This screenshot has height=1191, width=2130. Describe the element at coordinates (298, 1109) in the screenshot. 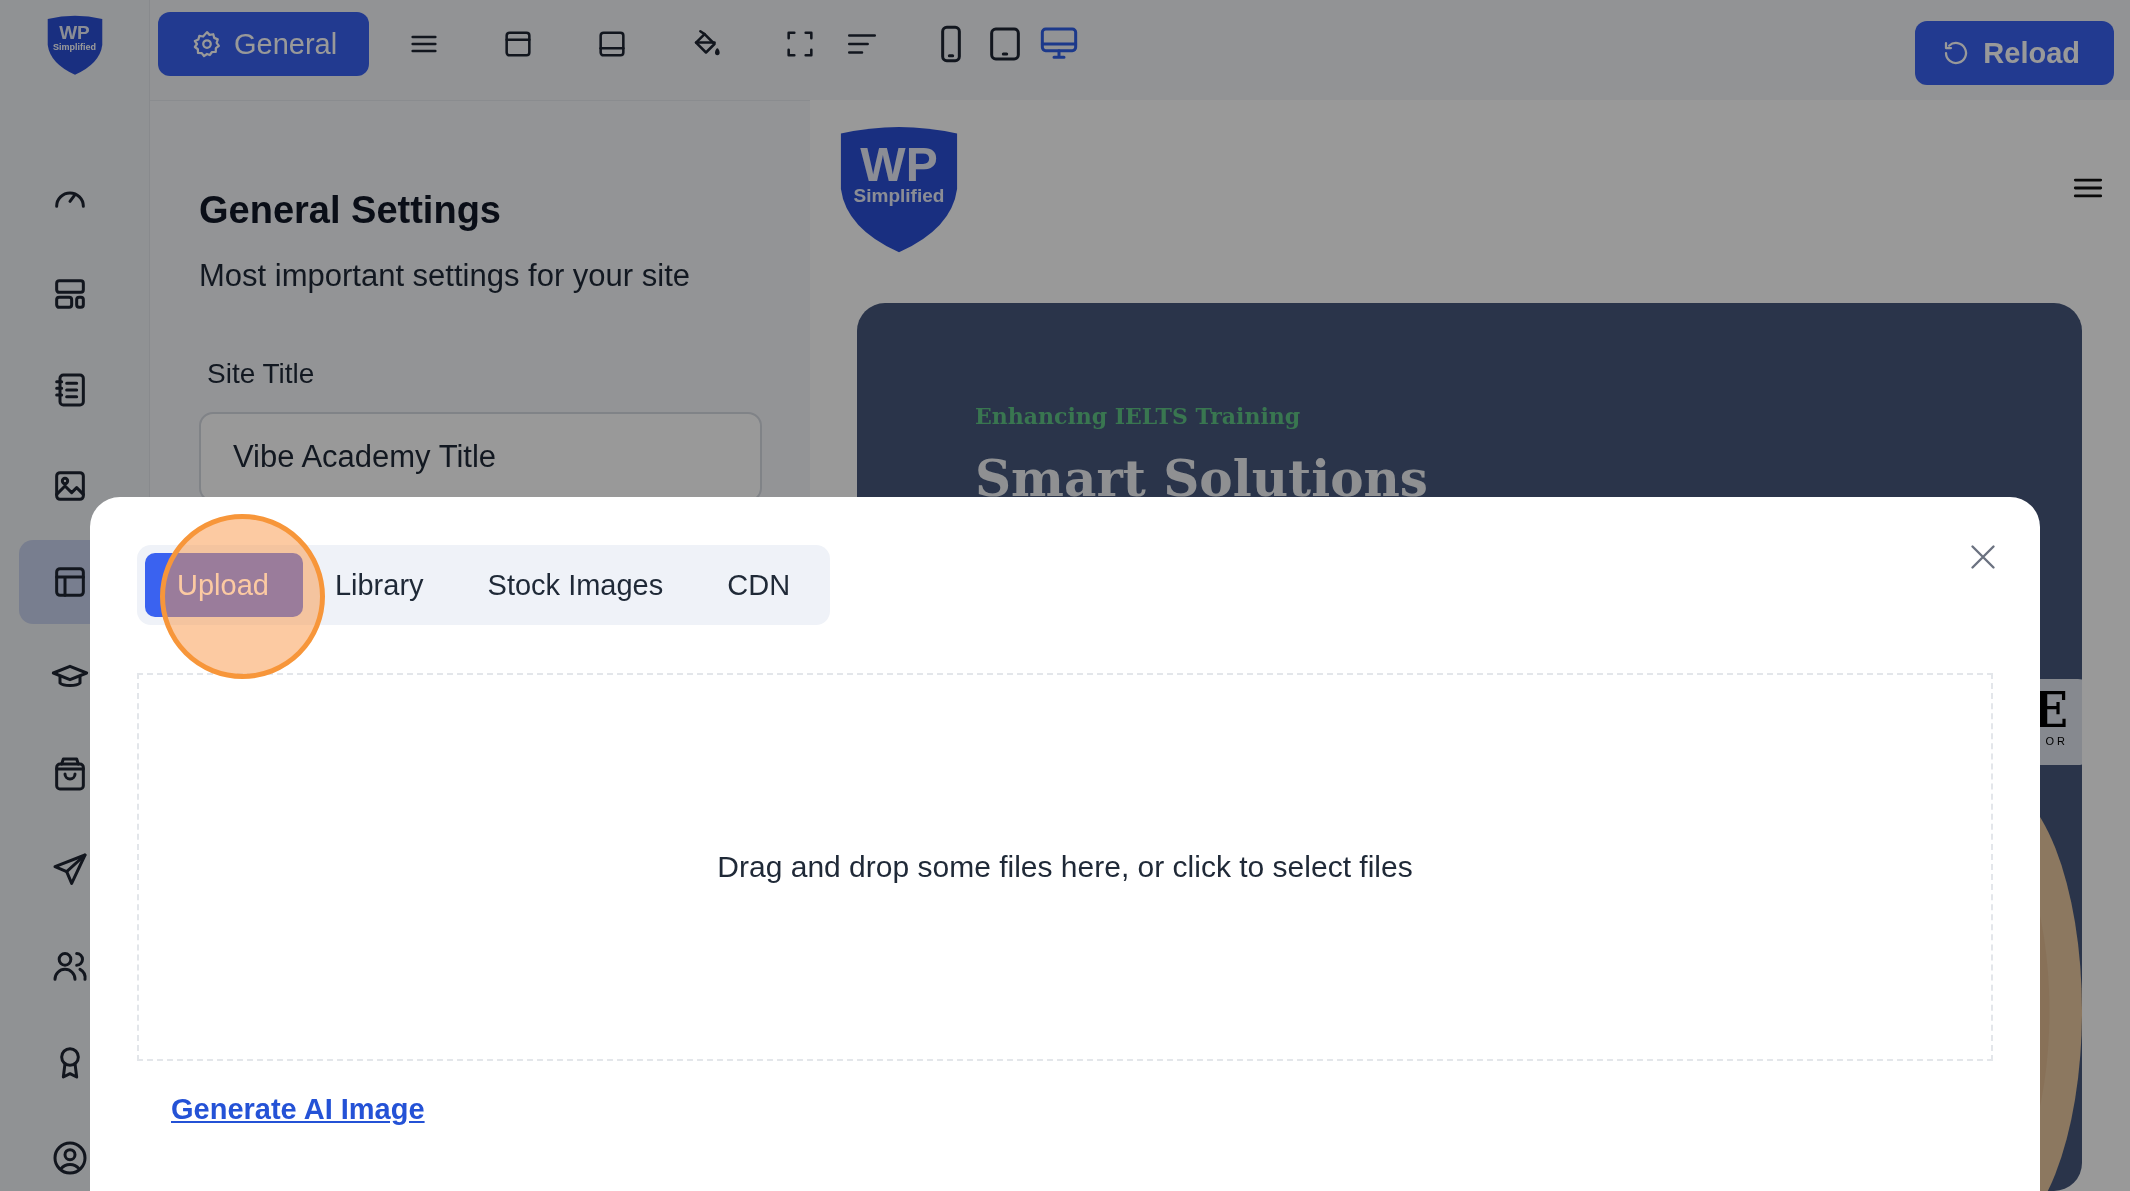

I see `generate-link: Generate AI Image` at that location.